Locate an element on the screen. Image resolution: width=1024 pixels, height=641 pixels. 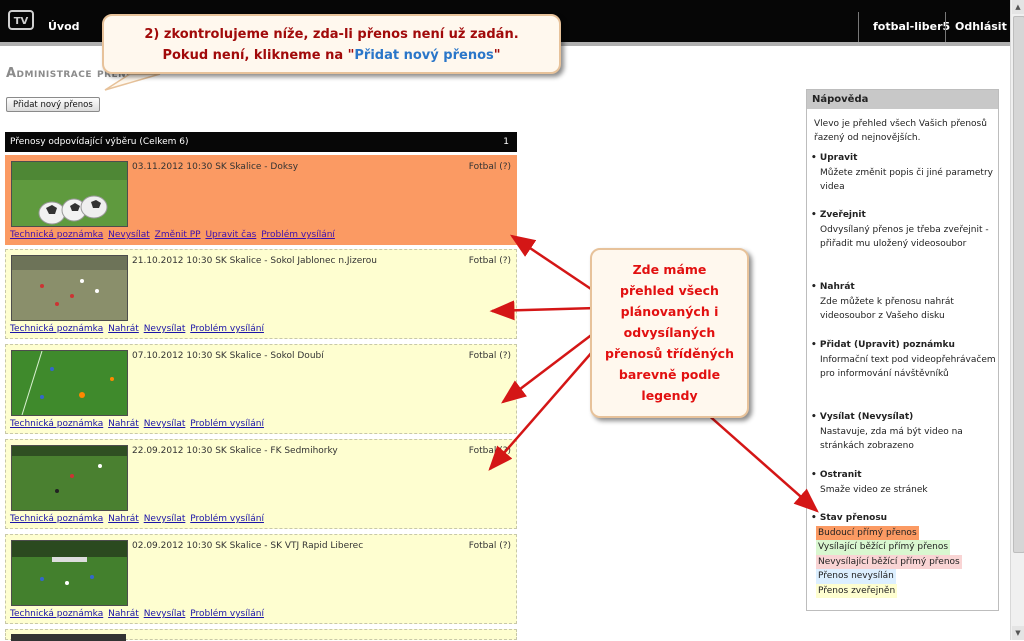
callout-line: odvysílaných is located at coordinates (669, 332).